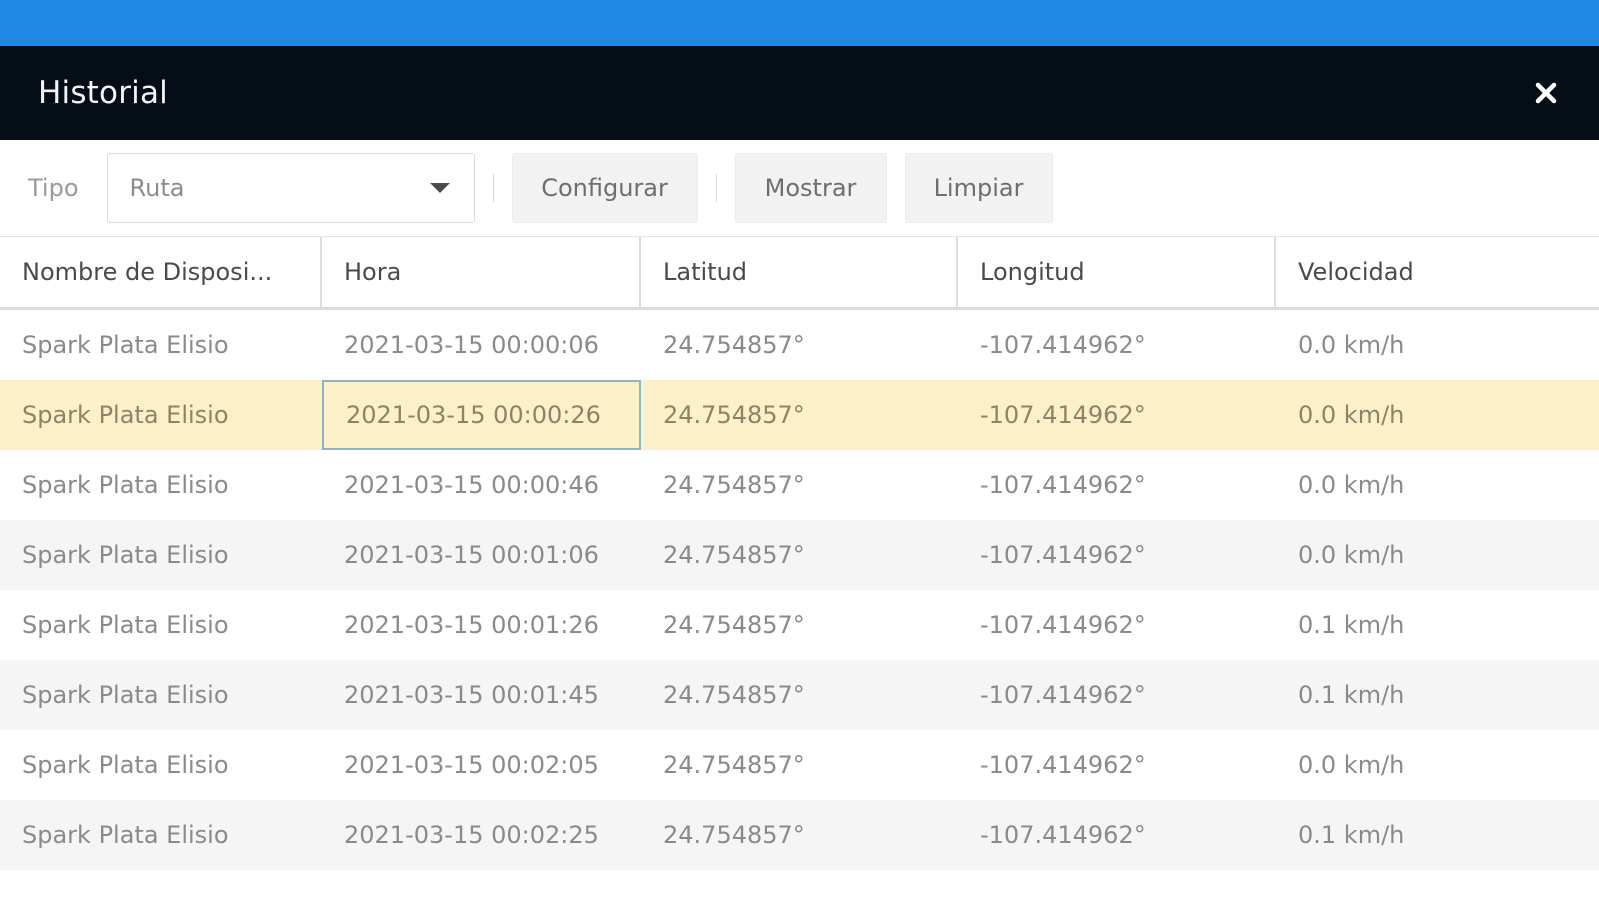 The width and height of the screenshot is (1599, 900). I want to click on column-header-hora: Hora, so click(481, 272).